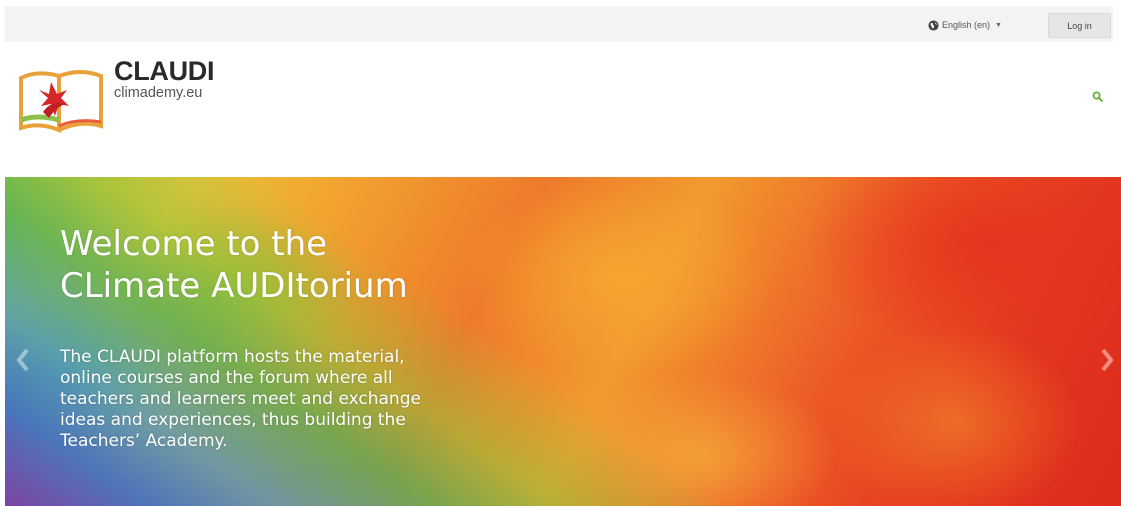 This screenshot has width=1121, height=506. I want to click on language-label: English (en), so click(966, 25).